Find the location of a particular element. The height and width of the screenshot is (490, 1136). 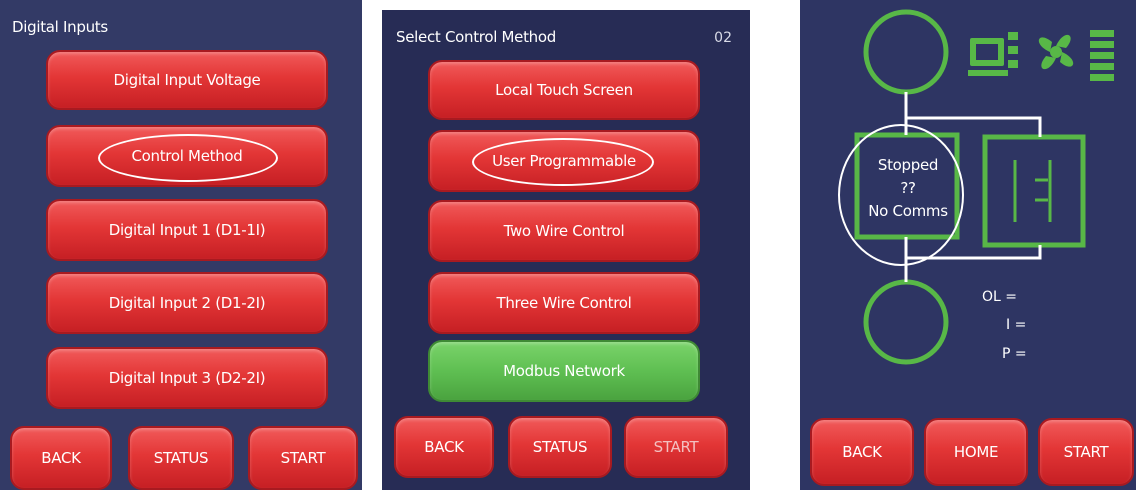

menu-button-control-method: Control Method is located at coordinates (187, 156).